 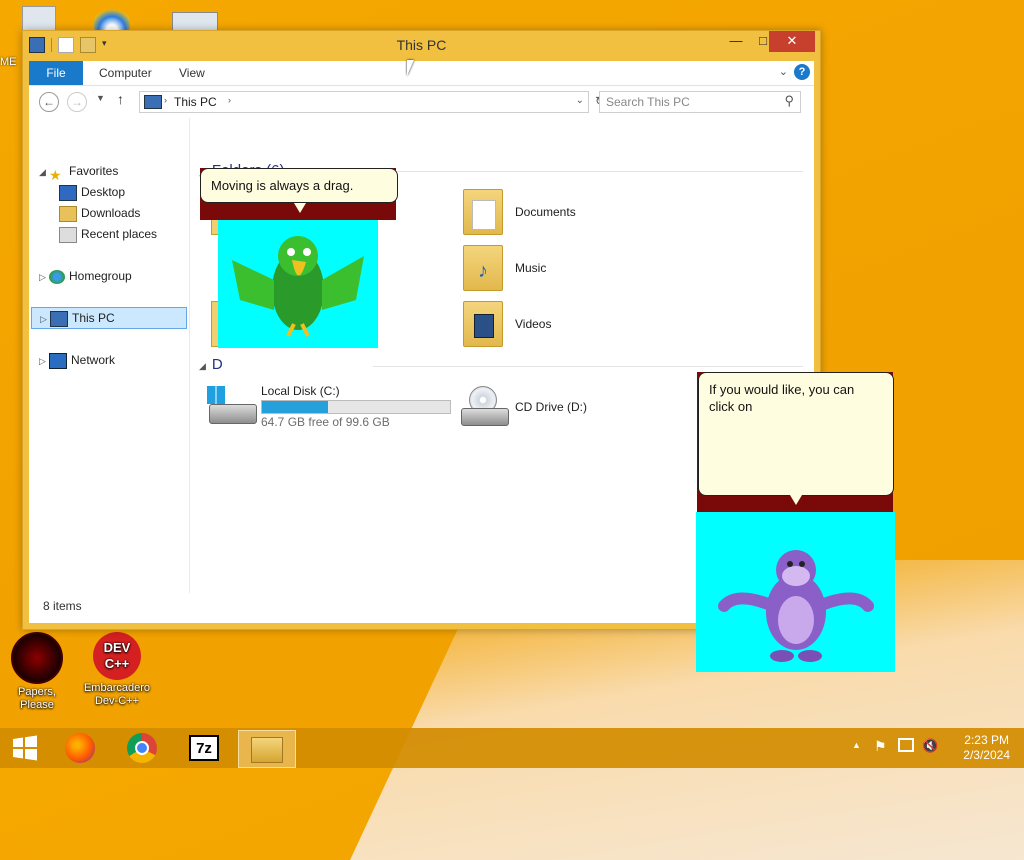 I want to click on nav-recent-places: Recent places, so click(x=108, y=234).